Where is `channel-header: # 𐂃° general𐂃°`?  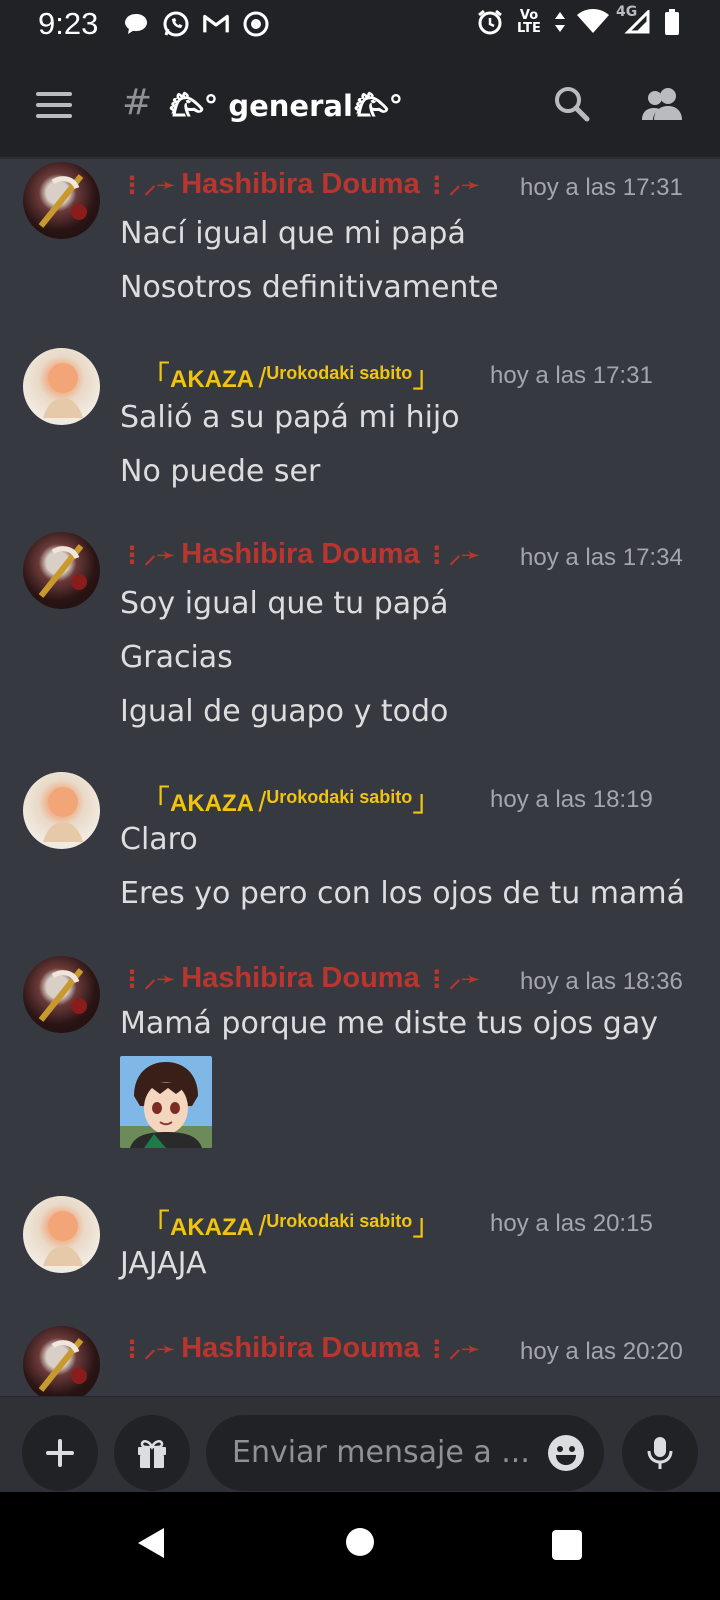
channel-header: # 𐂃° general𐂃° is located at coordinates (360, 105).